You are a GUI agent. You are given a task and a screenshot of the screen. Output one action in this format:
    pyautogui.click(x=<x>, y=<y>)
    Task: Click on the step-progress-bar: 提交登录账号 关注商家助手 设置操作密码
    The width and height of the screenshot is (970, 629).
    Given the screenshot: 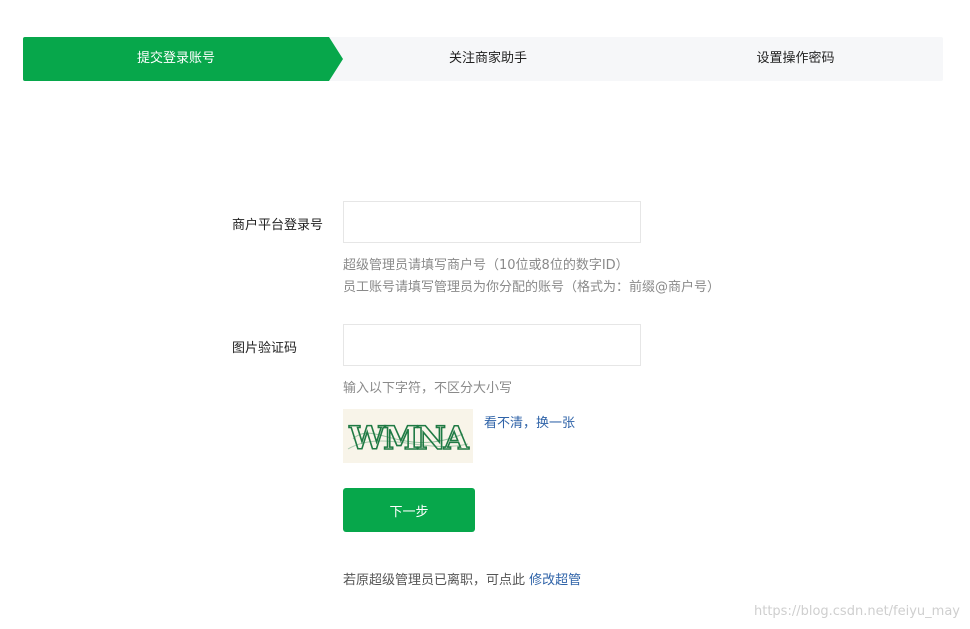 What is the action you would take?
    pyautogui.click(x=483, y=59)
    